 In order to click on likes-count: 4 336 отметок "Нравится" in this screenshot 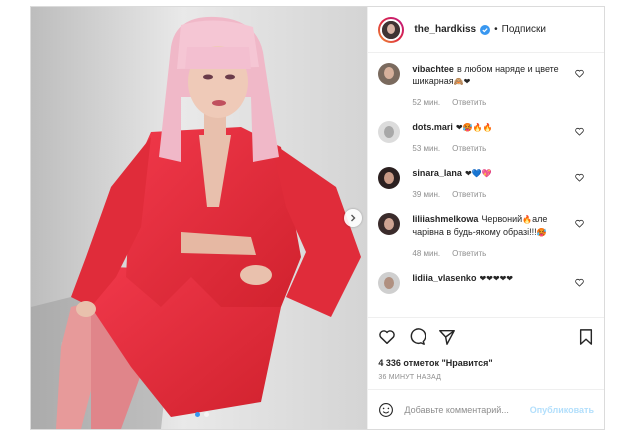, I will do `click(486, 363)`.